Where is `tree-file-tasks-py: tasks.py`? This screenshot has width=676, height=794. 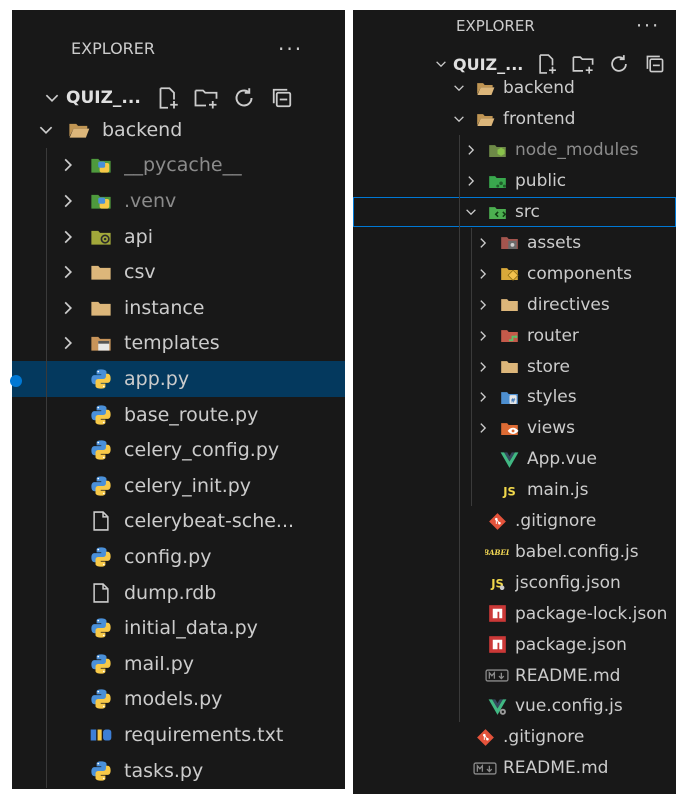 tree-file-tasks-py: tasks.py is located at coordinates (178, 771).